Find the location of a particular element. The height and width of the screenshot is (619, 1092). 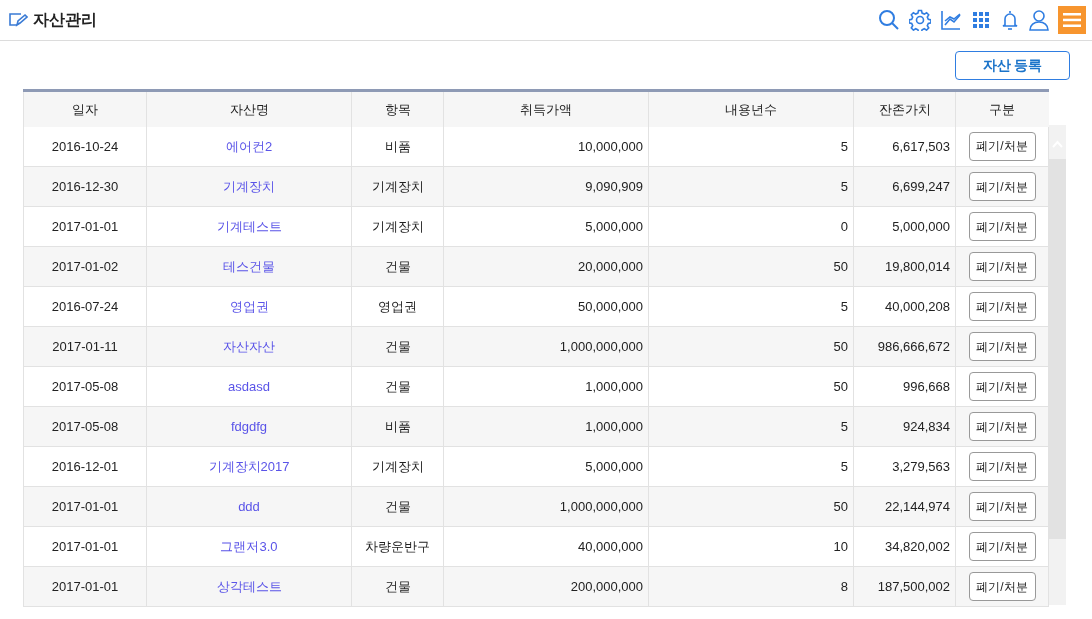

table-cell: 19,800,014 is located at coordinates (917, 266).